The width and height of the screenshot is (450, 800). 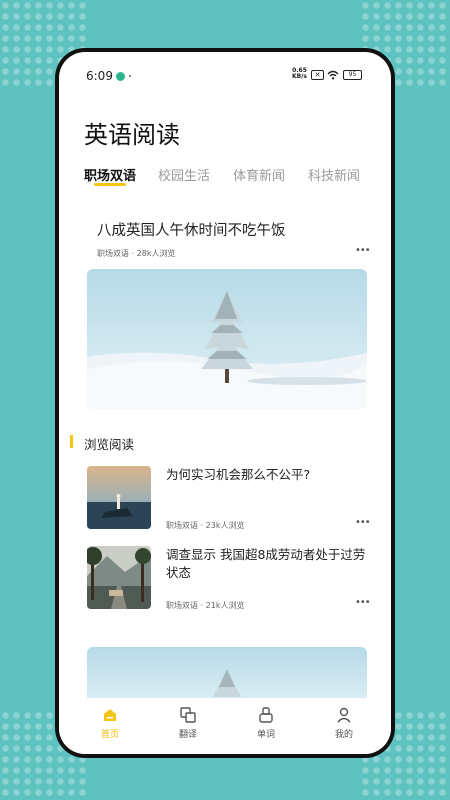 I want to click on translate-icon, so click(x=188, y=715).